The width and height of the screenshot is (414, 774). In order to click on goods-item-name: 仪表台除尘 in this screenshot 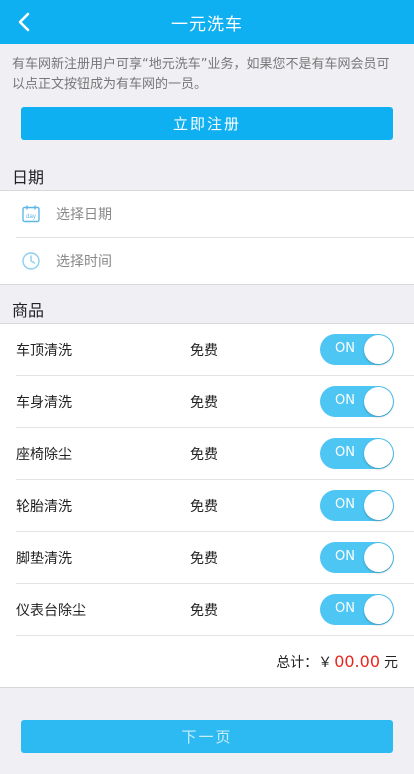, I will do `click(51, 610)`.